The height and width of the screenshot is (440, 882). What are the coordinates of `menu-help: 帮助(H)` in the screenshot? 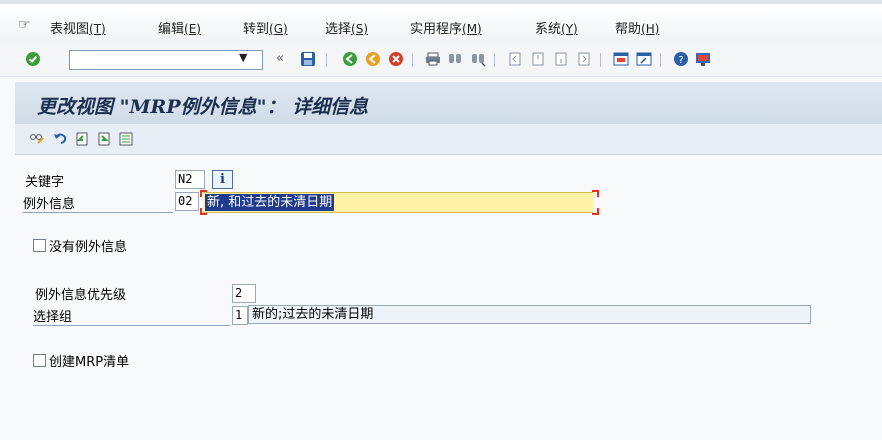 It's located at (637, 27).